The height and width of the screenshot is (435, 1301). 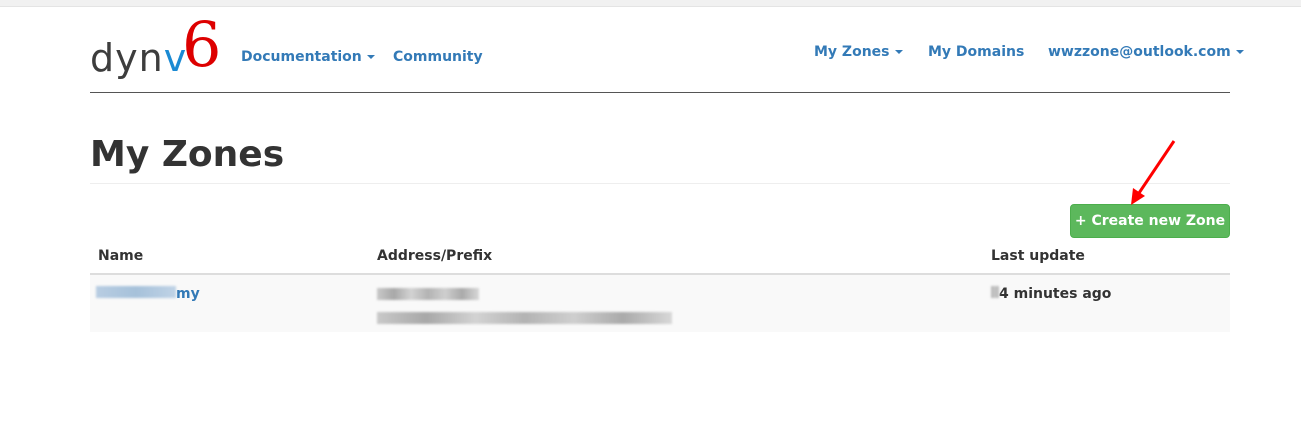 I want to click on nav-documentation: Documentation, so click(x=308, y=57).